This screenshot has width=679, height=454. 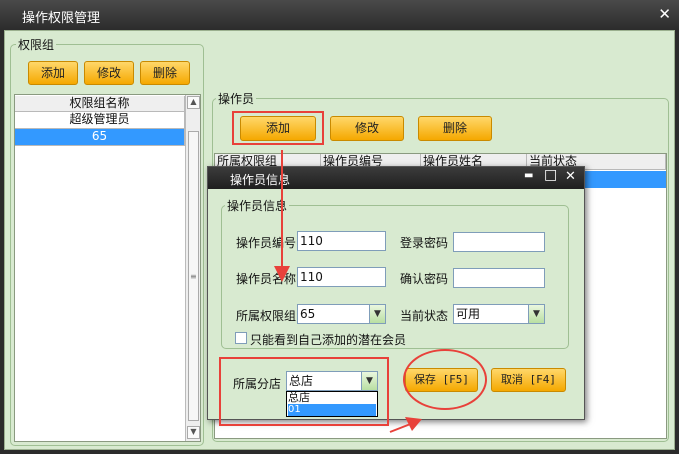 What do you see at coordinates (193, 102) in the screenshot?
I see `scroll-up-icon: ▲` at bounding box center [193, 102].